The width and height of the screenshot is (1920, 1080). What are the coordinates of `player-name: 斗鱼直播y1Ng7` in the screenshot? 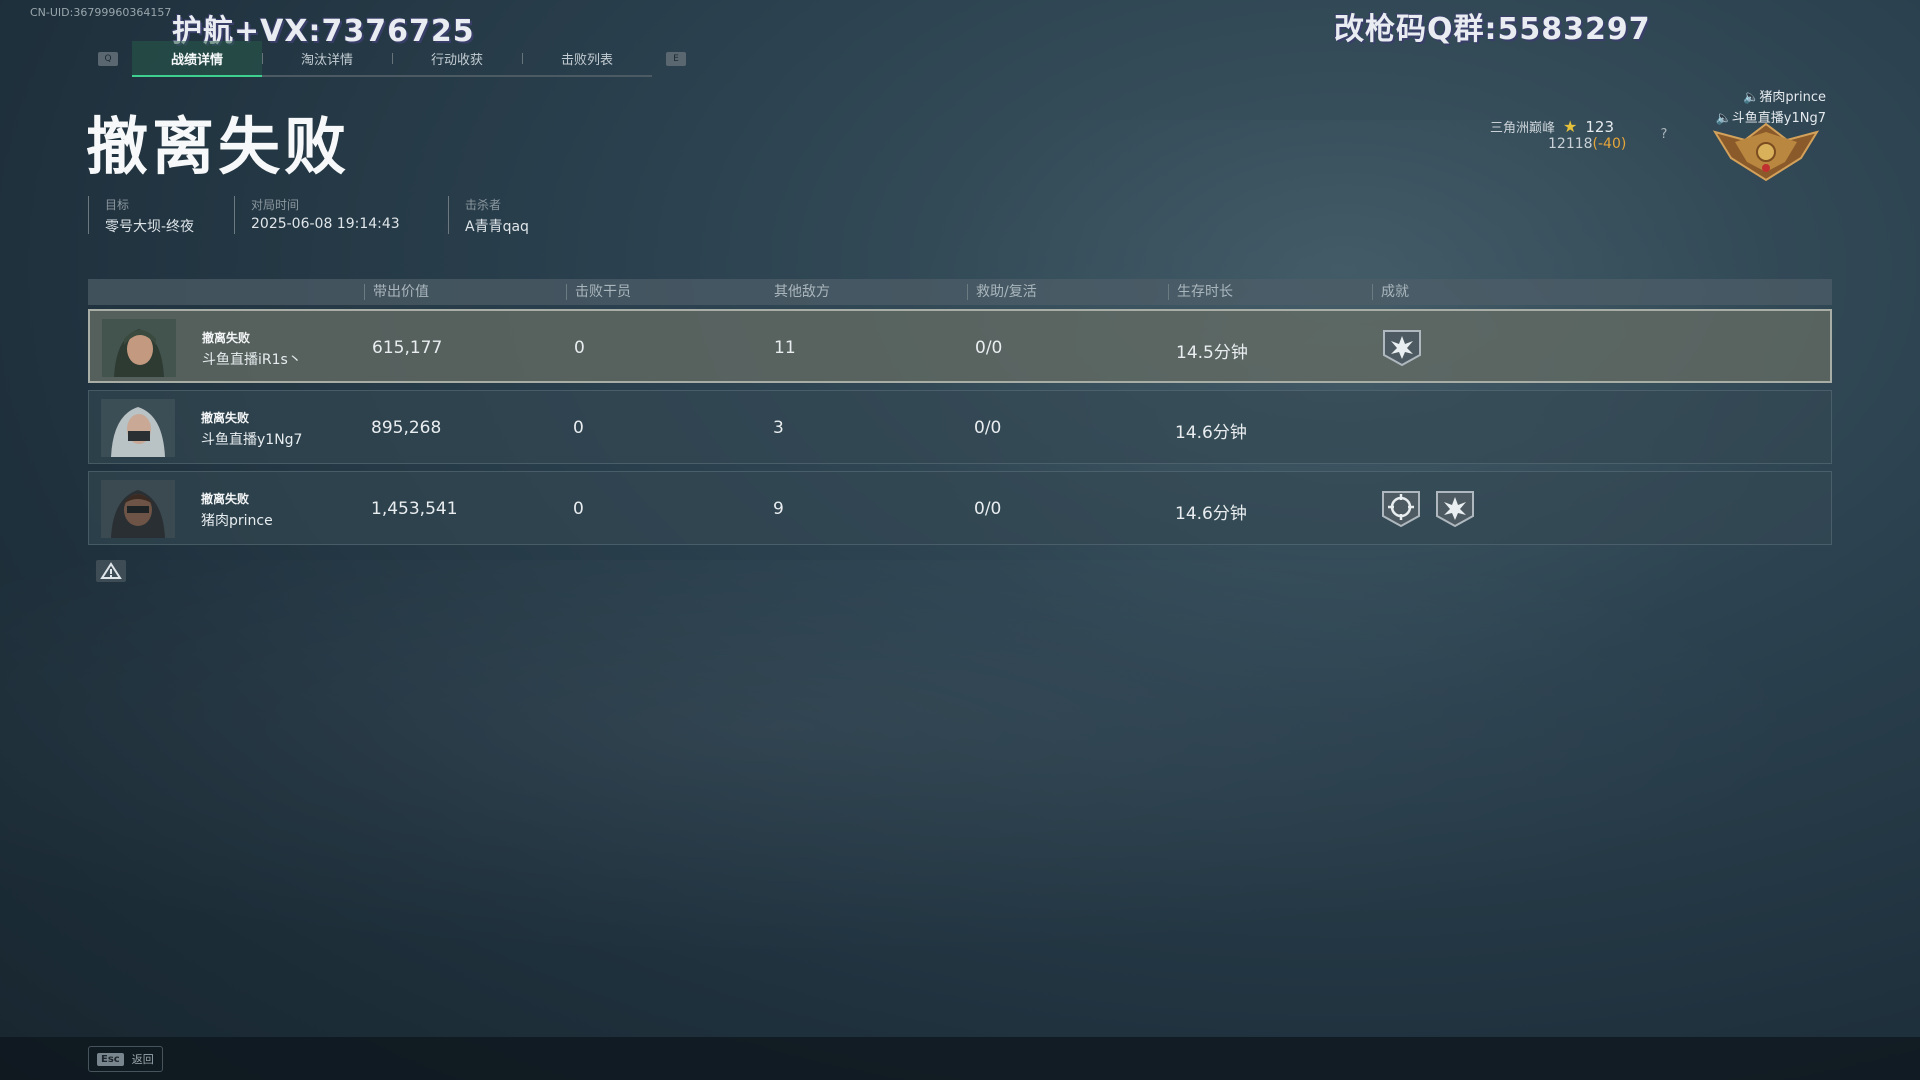 It's located at (252, 440).